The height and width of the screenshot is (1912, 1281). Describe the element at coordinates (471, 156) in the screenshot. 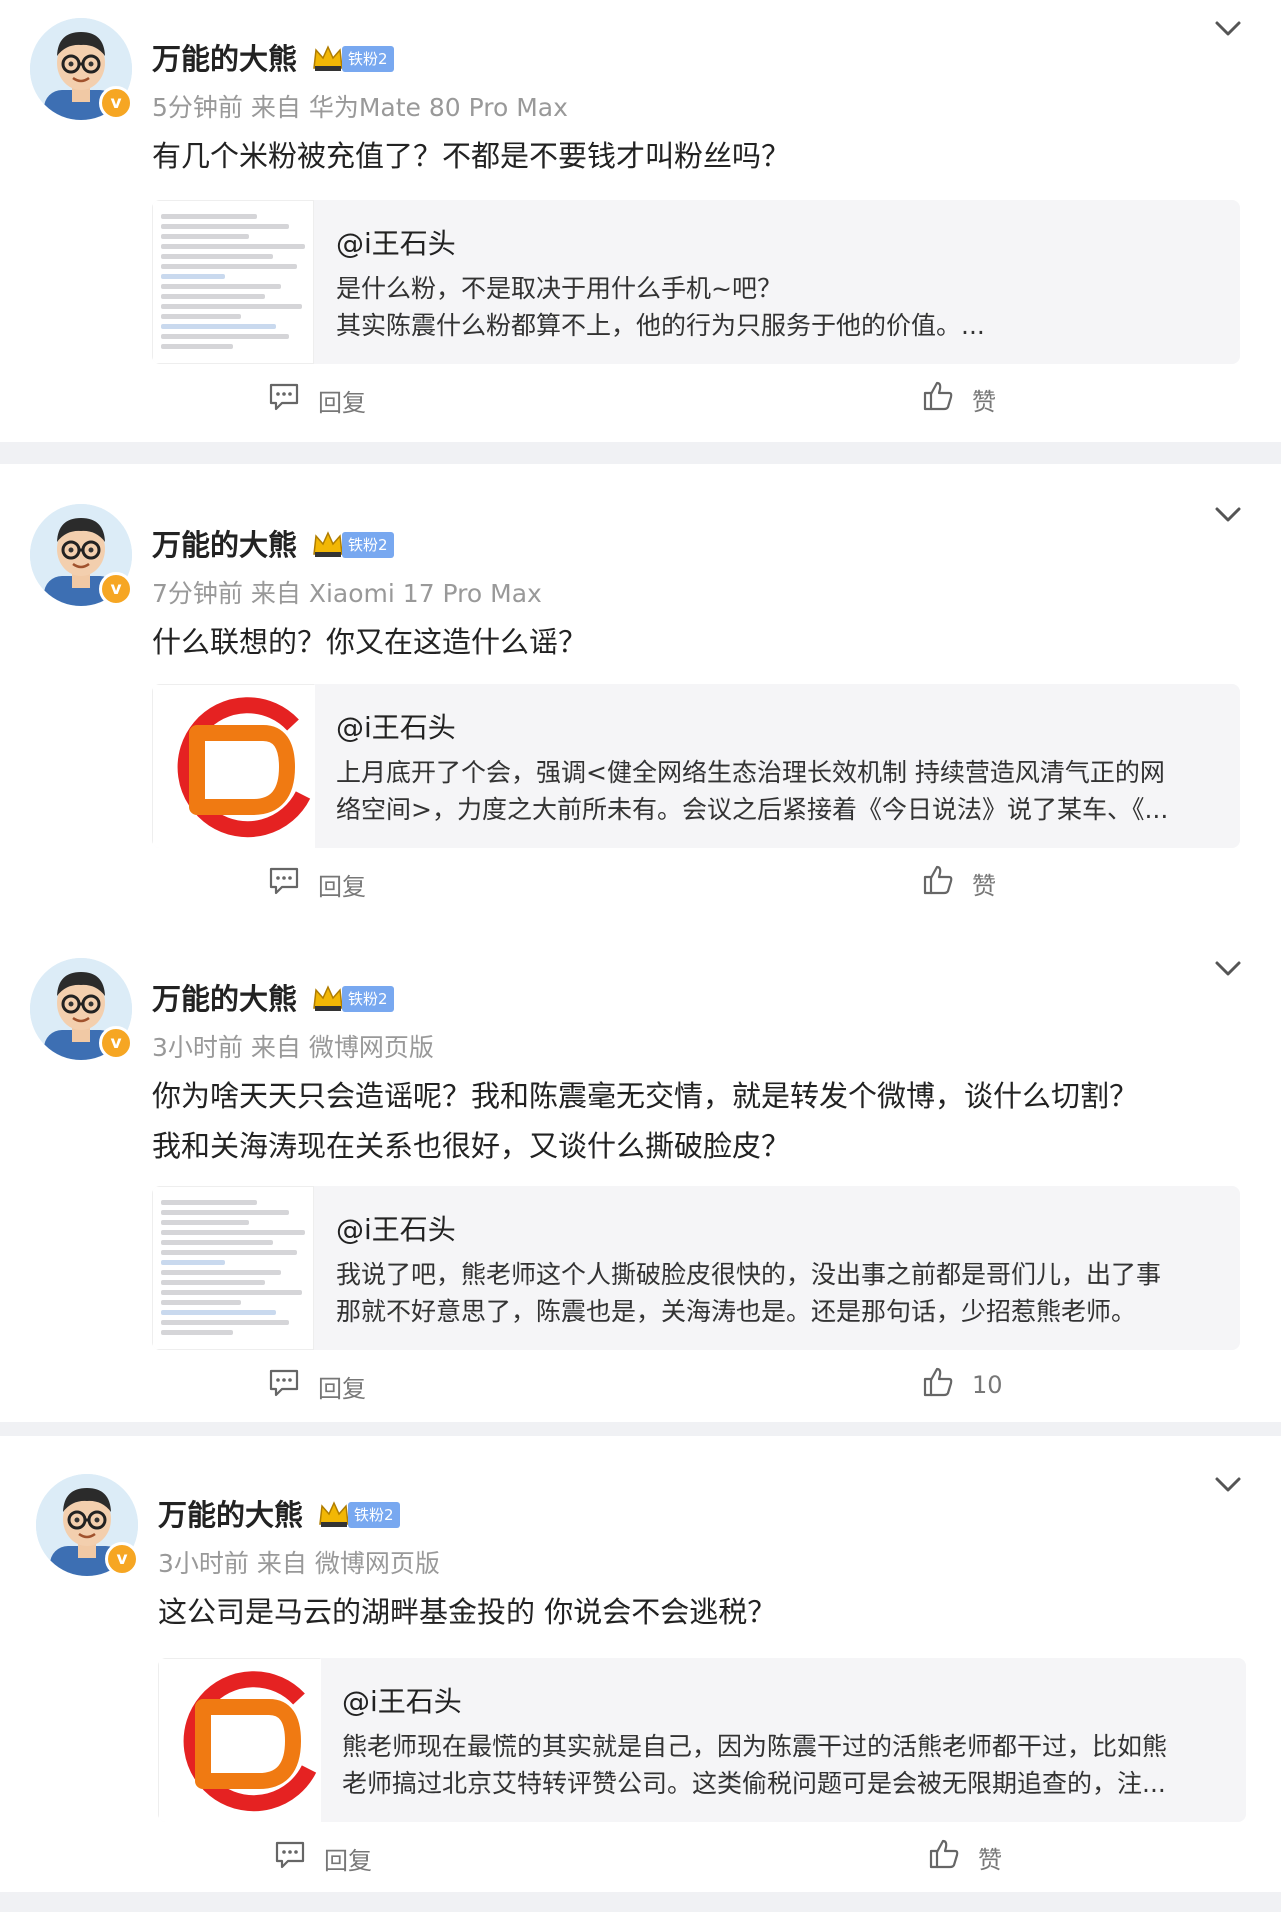

I see `comment-text: 有几个米粉被充值了？不都是不要钱才叫粉丝吗？` at that location.